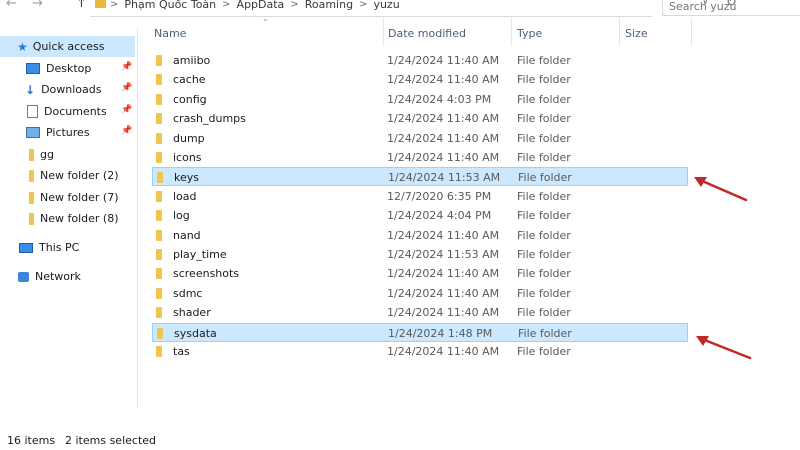 The height and width of the screenshot is (450, 800). What do you see at coordinates (67, 154) in the screenshot?
I see `sidebar-item-gg: gg` at bounding box center [67, 154].